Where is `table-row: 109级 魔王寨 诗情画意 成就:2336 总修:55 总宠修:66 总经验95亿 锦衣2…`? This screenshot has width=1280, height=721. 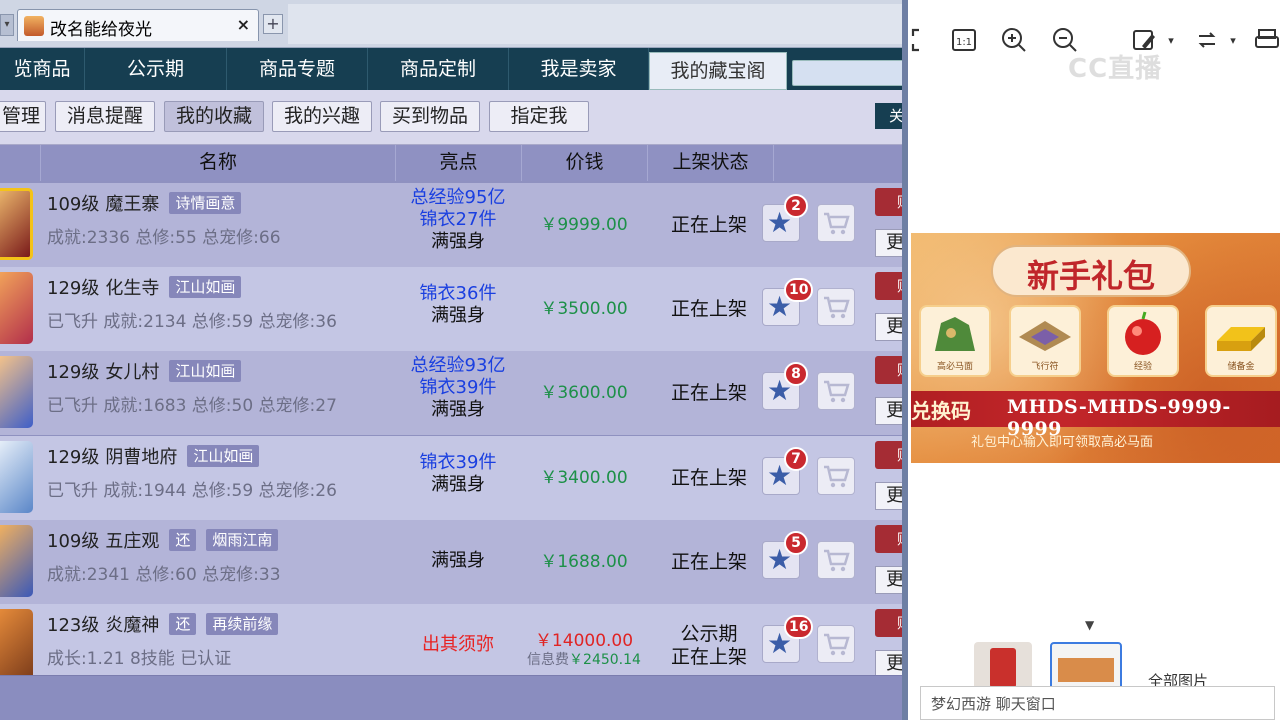
table-row: 109级 魔王寨 诗情画意 成就:2336 总修:55 总宠修:66 总经验95亿 锦衣2… is located at coordinates (454, 225).